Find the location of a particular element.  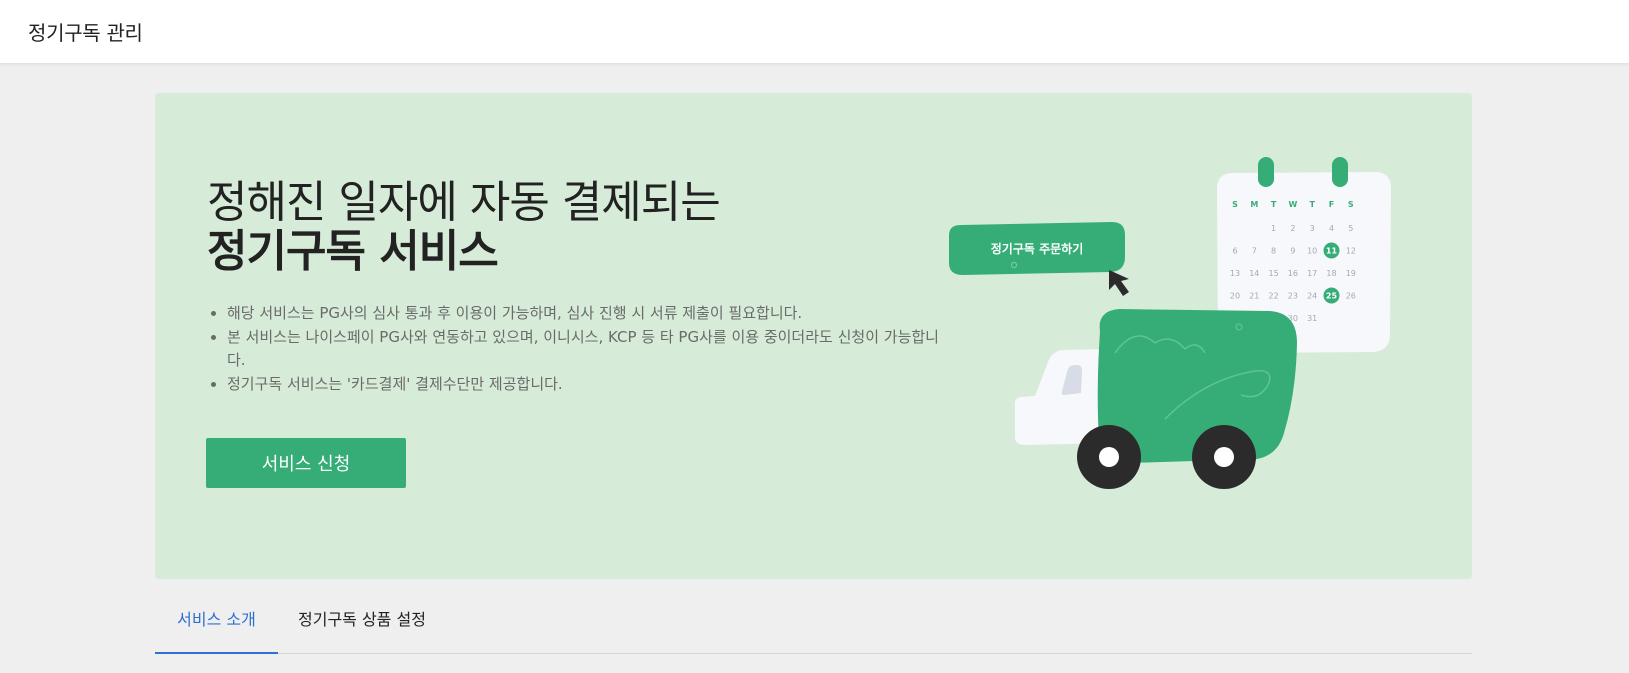

order-chip-illustration: 정기구독 주문하기 is located at coordinates (1039, 259).